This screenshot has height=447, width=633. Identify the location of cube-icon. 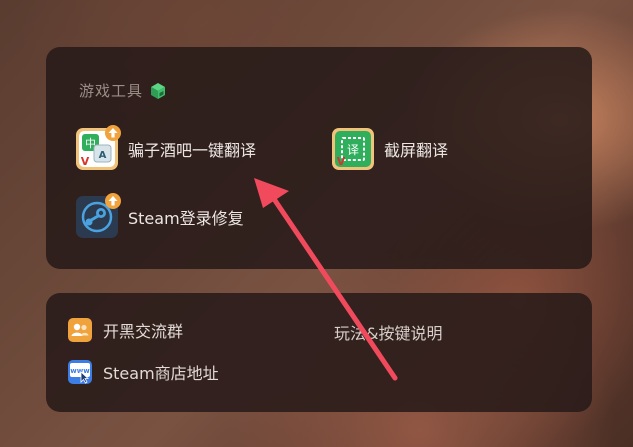
(158, 90).